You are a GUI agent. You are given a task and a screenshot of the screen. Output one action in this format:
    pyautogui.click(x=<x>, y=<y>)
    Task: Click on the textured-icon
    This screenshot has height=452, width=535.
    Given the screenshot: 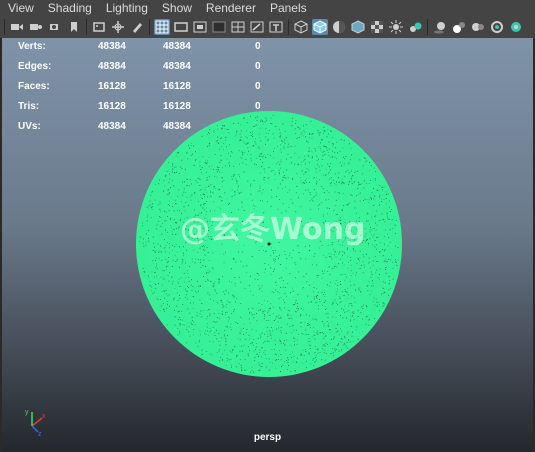 What is the action you would take?
    pyautogui.click(x=358, y=27)
    